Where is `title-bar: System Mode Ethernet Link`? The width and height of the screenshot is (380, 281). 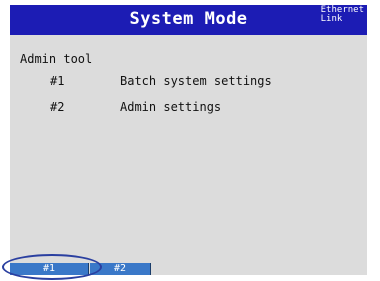 title-bar: System Mode Ethernet Link is located at coordinates (188, 20).